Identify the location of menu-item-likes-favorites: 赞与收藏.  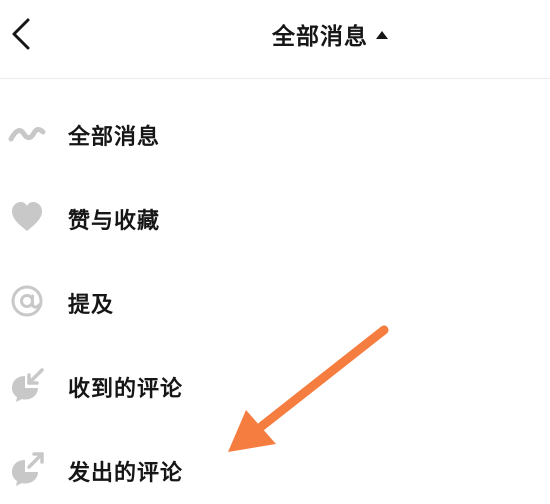
(275, 218).